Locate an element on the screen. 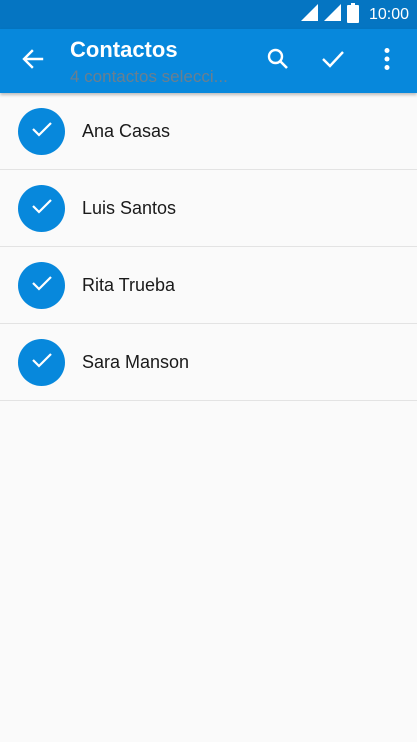 The image size is (417, 742). status-icons: 10:00 is located at coordinates (354, 15).